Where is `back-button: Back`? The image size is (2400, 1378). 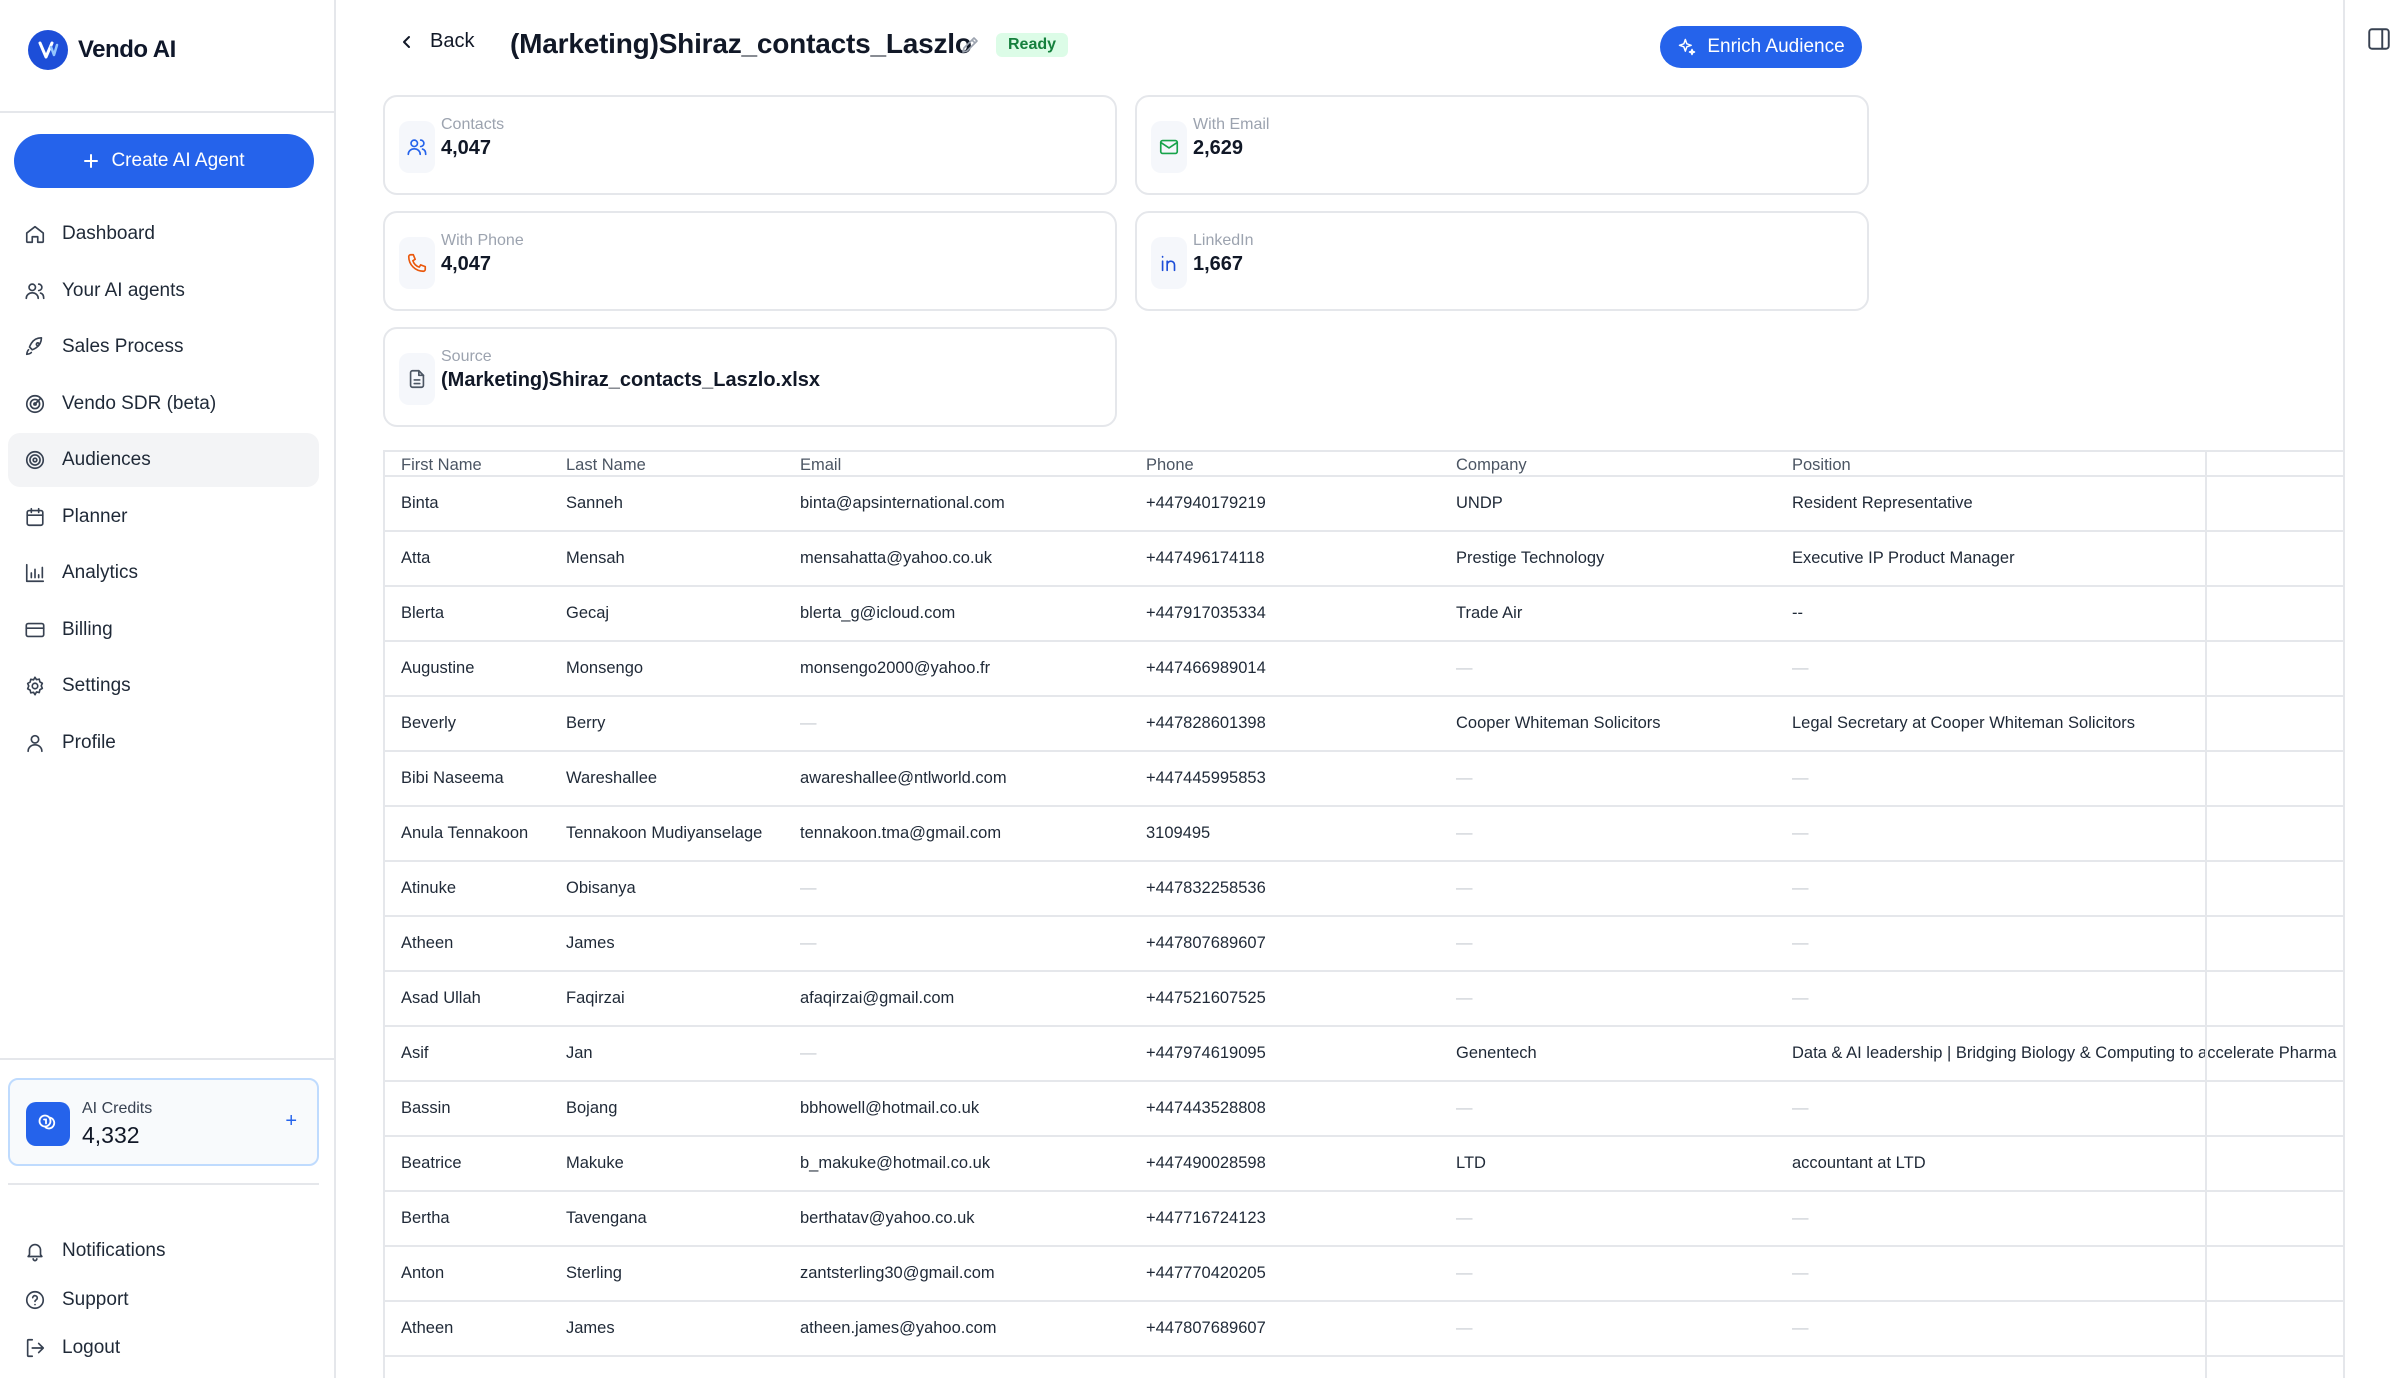 back-button: Back is located at coordinates (437, 41).